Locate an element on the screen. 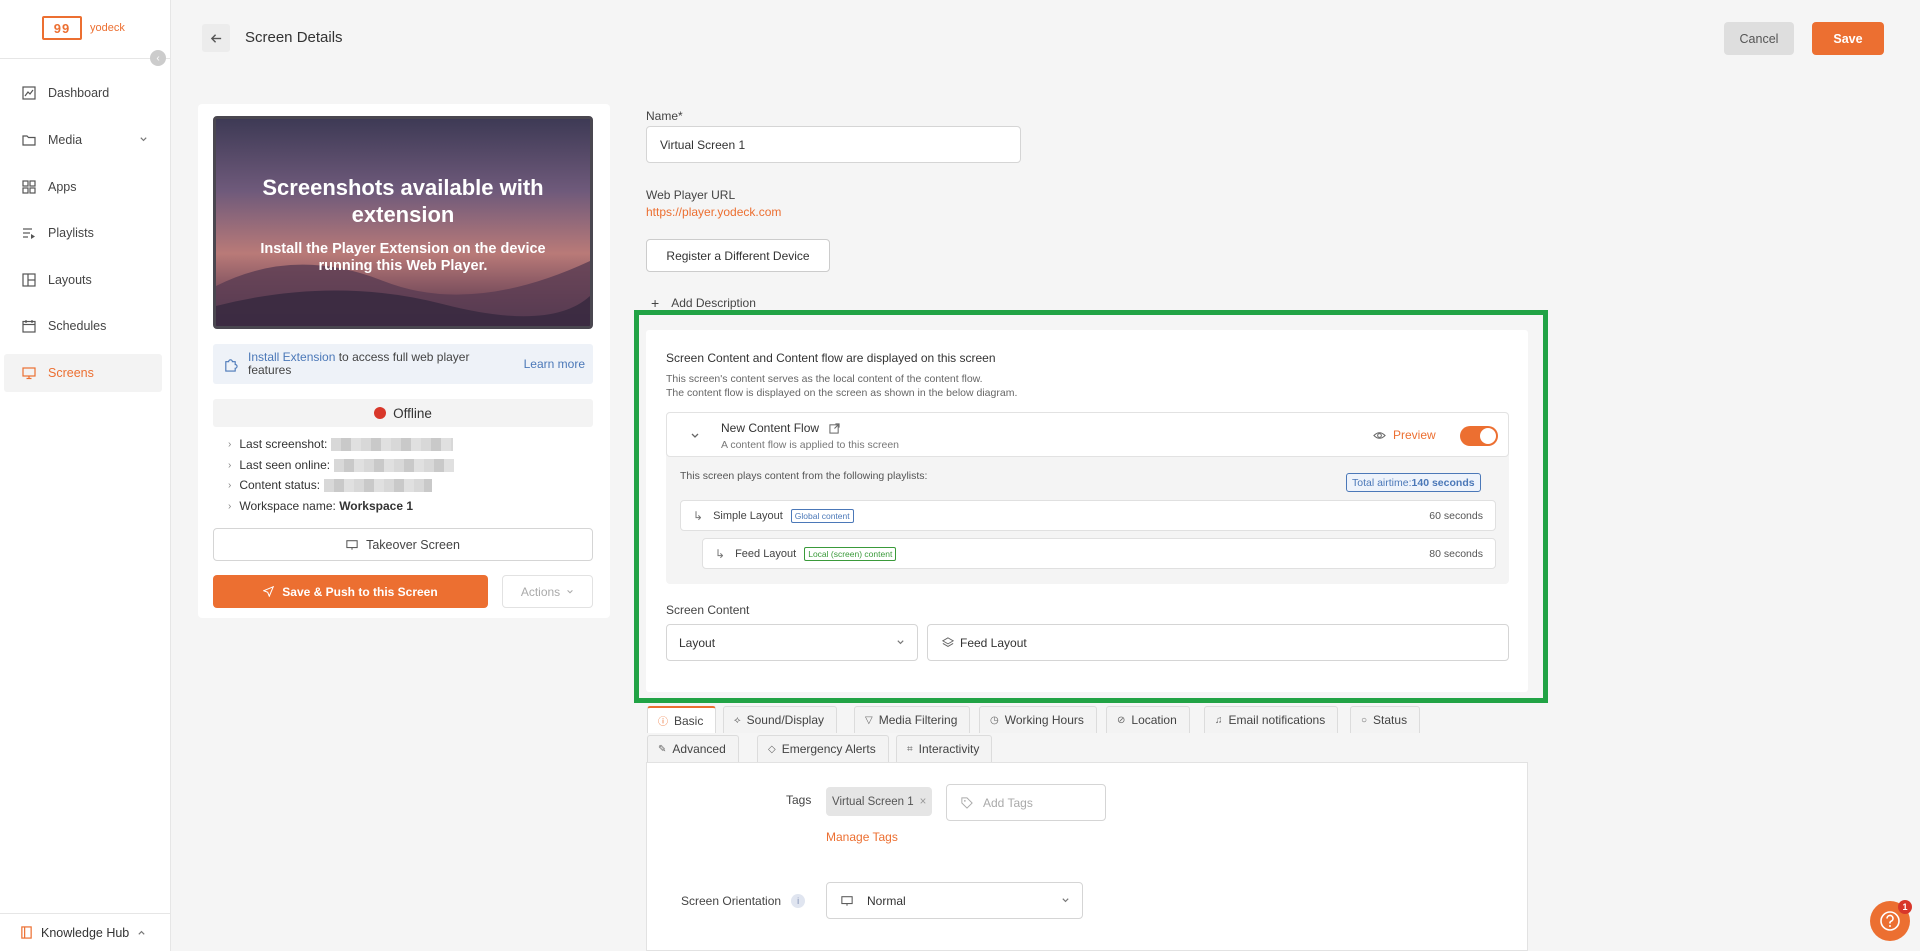  tab-emergency-alerts: ◇ Emergency Alerts is located at coordinates (823, 748).